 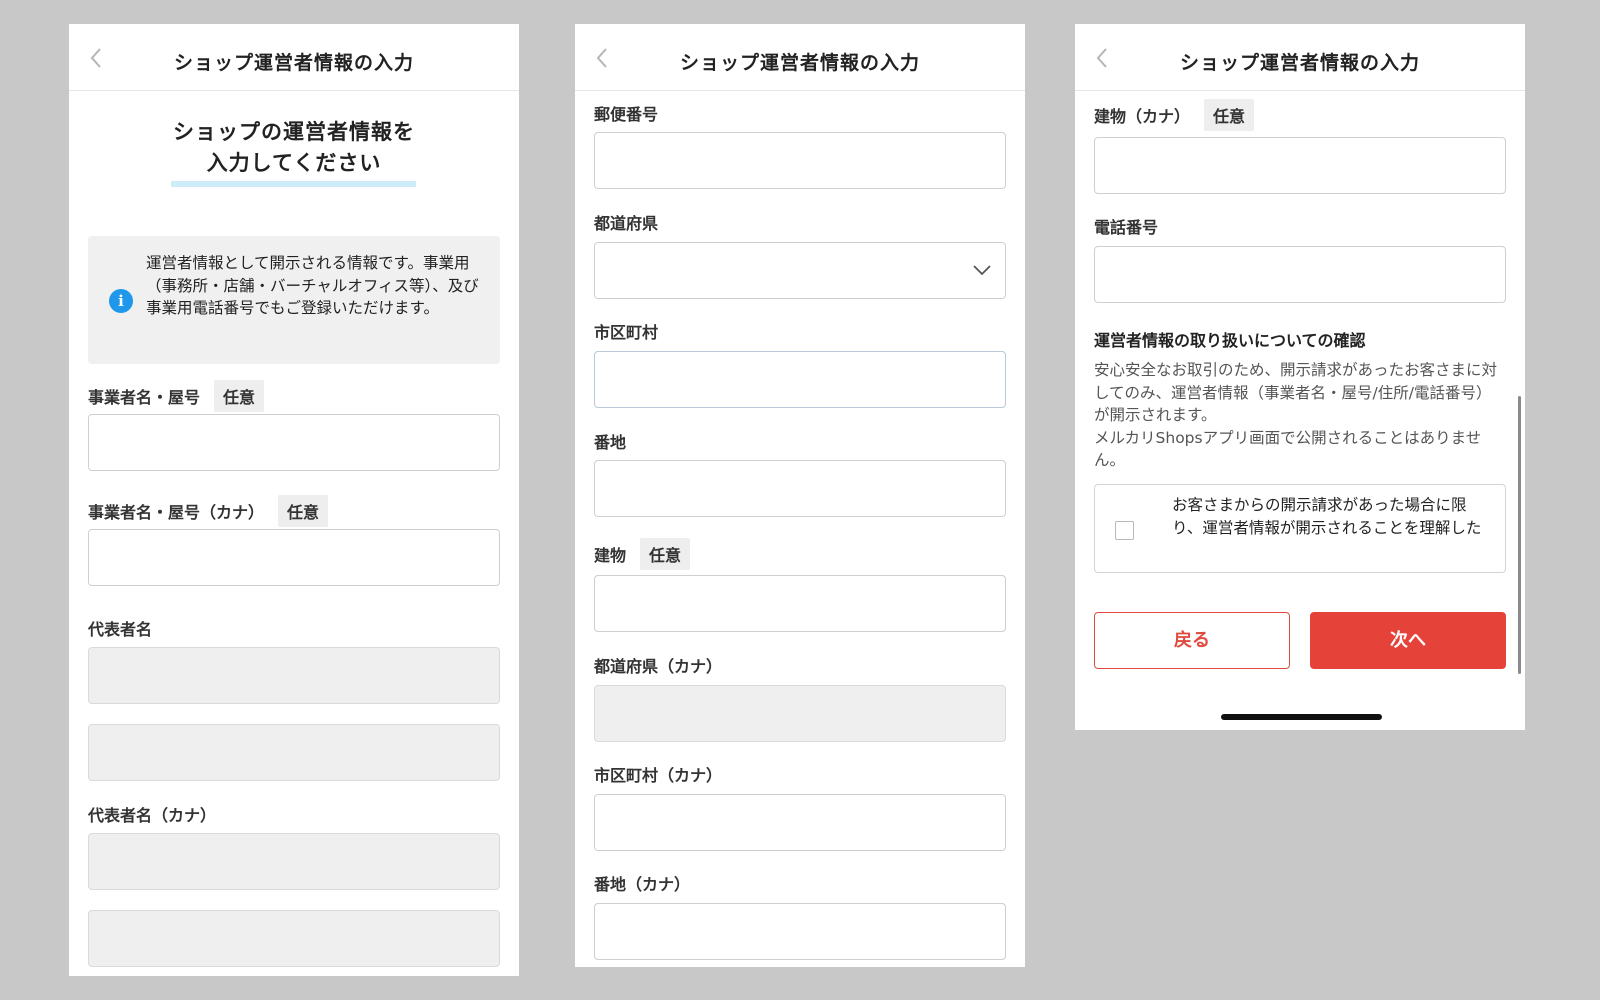 What do you see at coordinates (626, 223) in the screenshot?
I see `prefecture-label: 都道府県` at bounding box center [626, 223].